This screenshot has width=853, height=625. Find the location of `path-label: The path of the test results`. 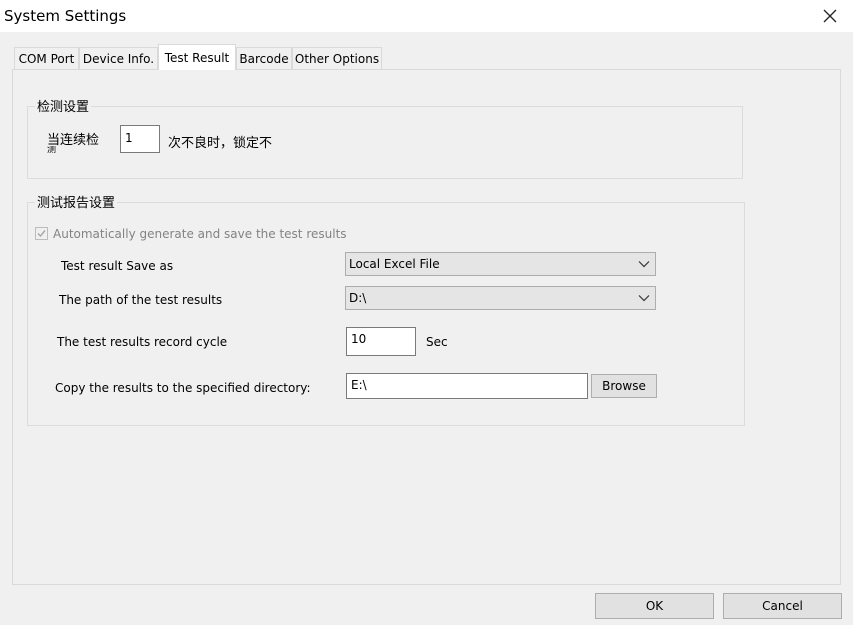

path-label: The path of the test results is located at coordinates (141, 300).